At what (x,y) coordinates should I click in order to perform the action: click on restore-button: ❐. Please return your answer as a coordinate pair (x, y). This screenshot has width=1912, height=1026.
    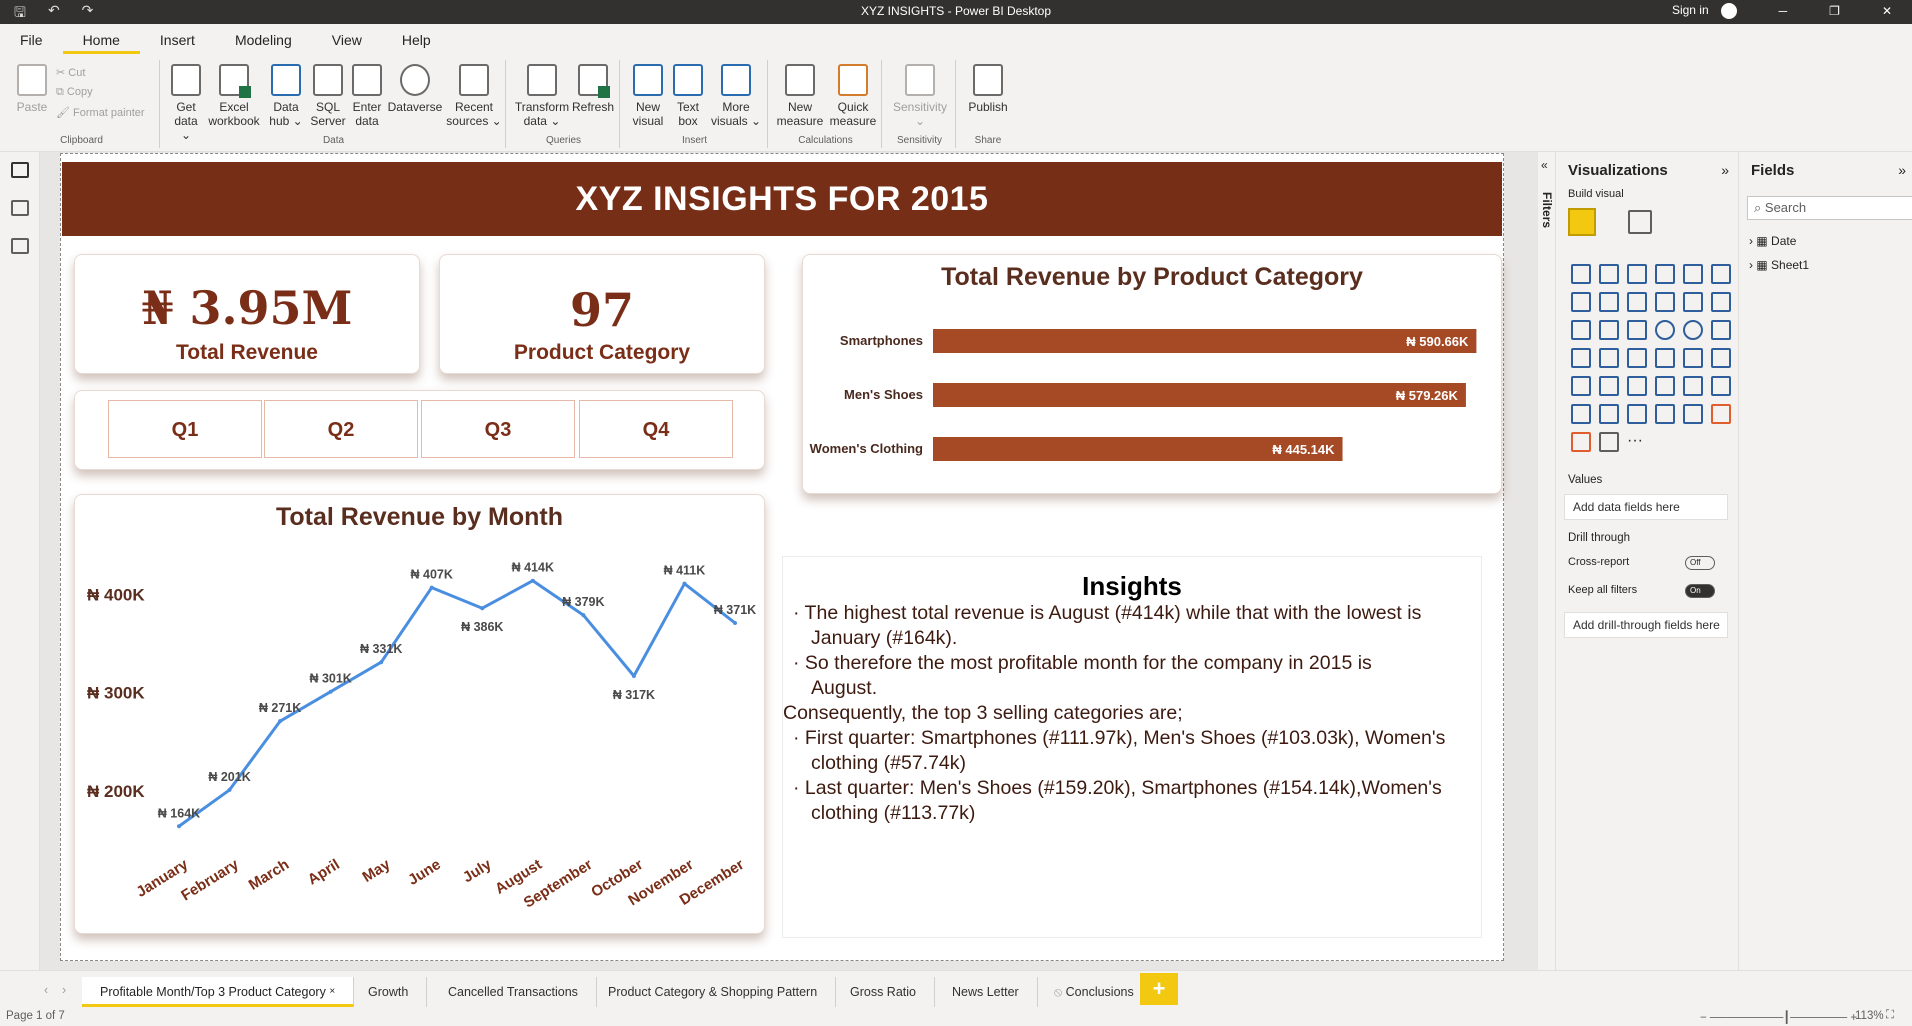
    Looking at the image, I should click on (1834, 11).